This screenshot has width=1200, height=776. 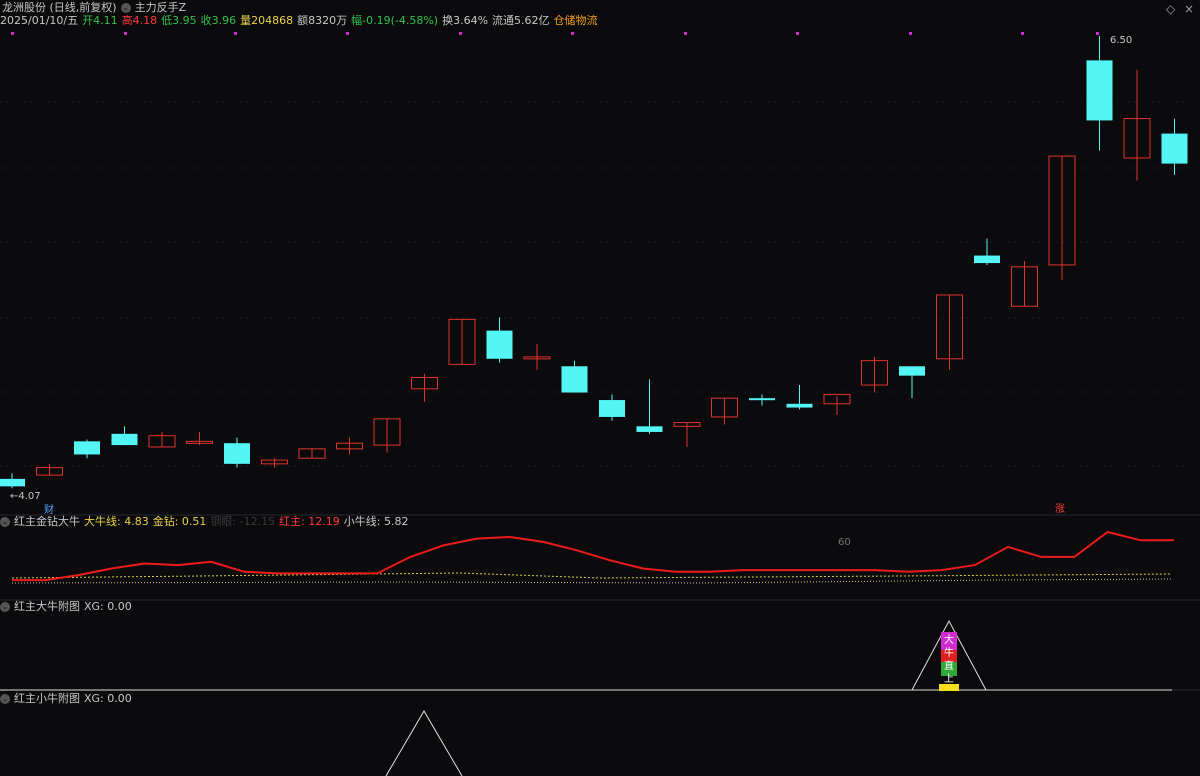 I want to click on white-dotted-line, so click(x=592, y=581).